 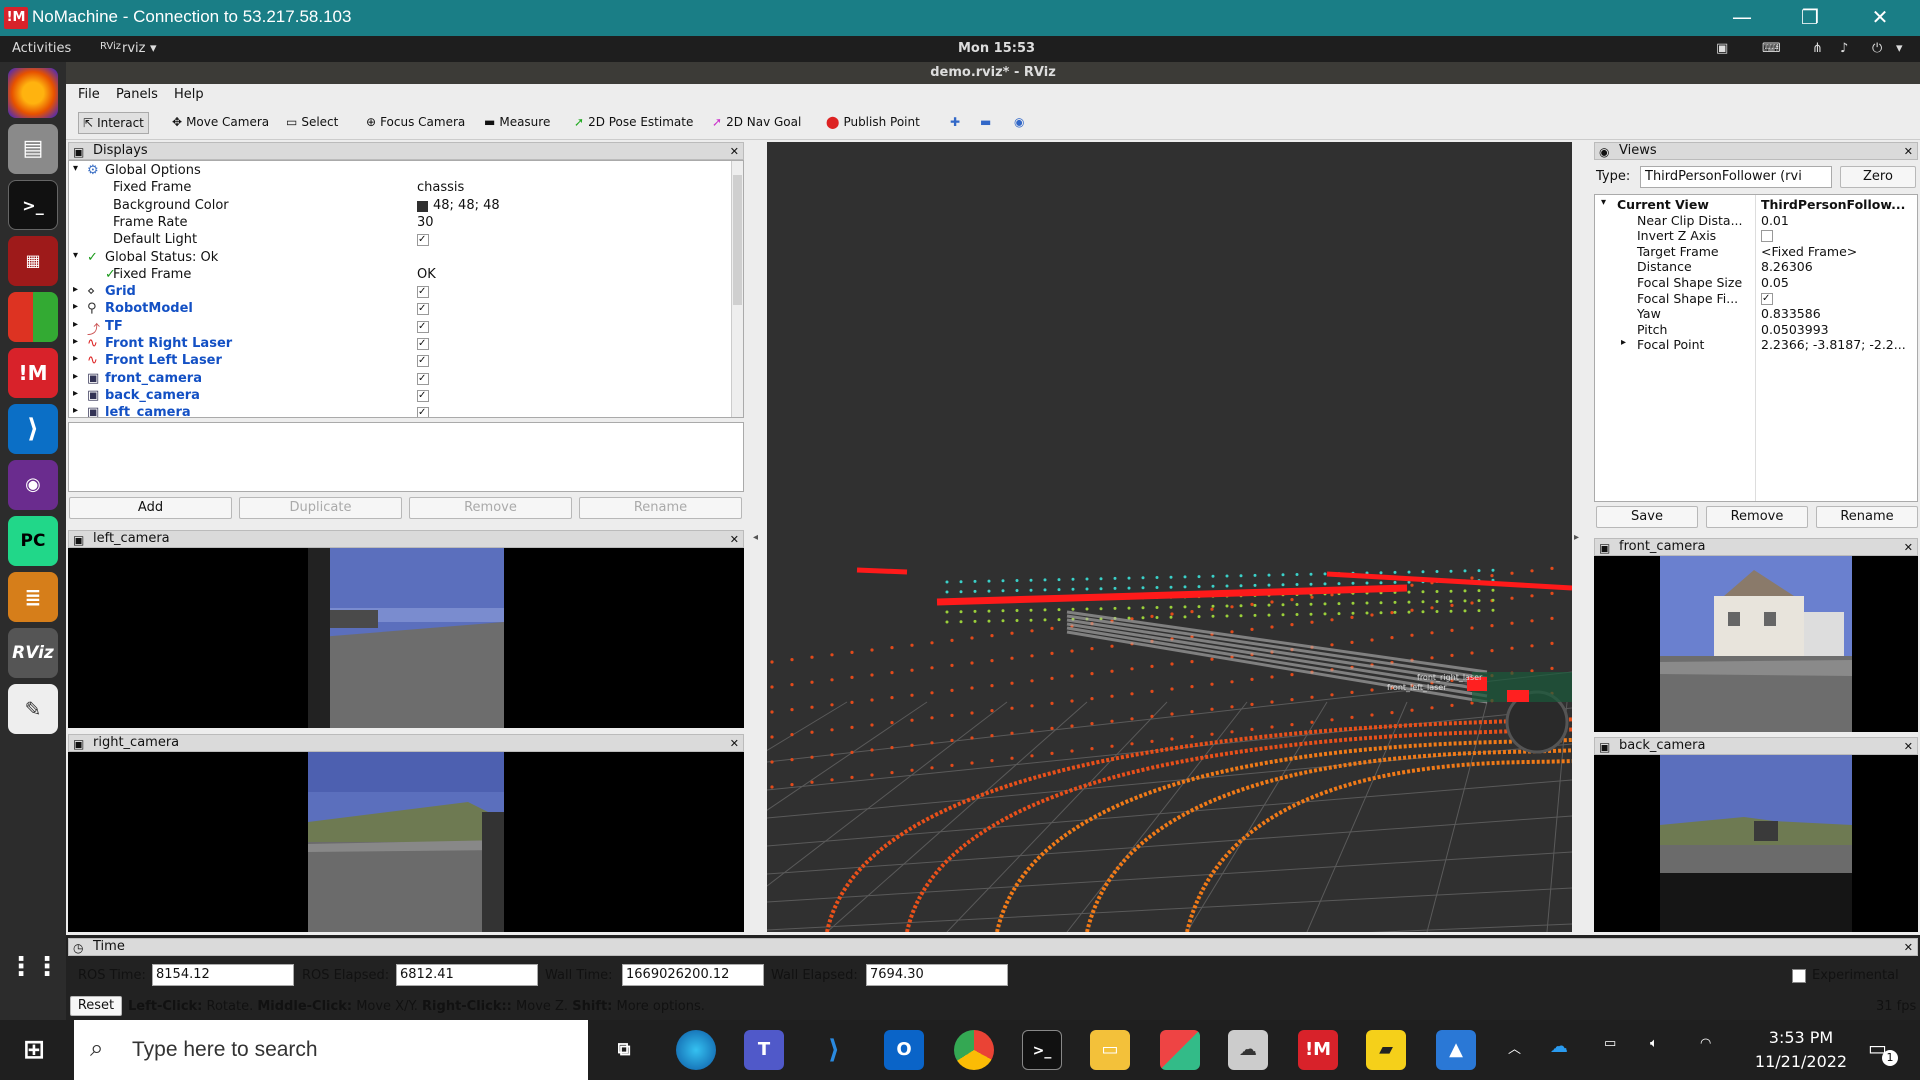 I want to click on close-button: ✕, so click(x=1880, y=18).